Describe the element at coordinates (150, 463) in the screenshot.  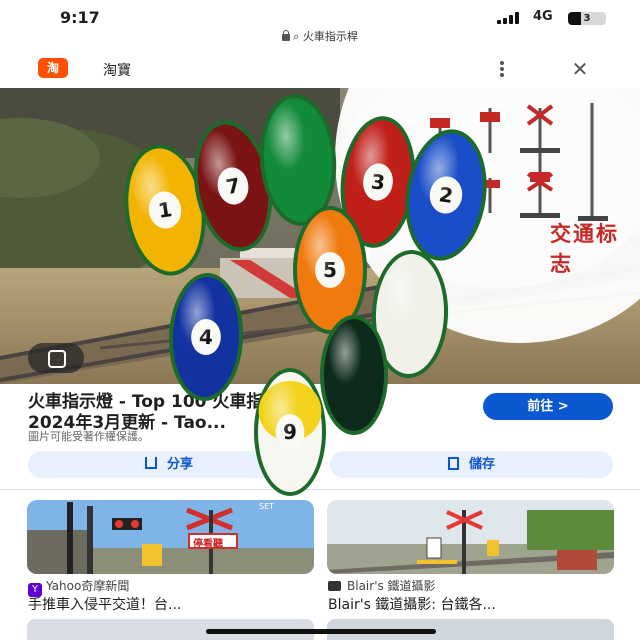
I see `share-icon` at that location.